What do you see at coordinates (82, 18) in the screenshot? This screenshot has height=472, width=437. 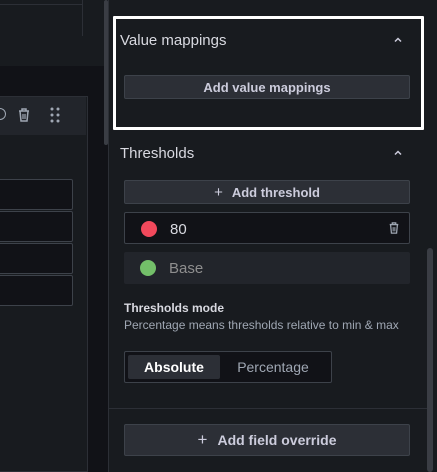 I see `left-top-edge` at bounding box center [82, 18].